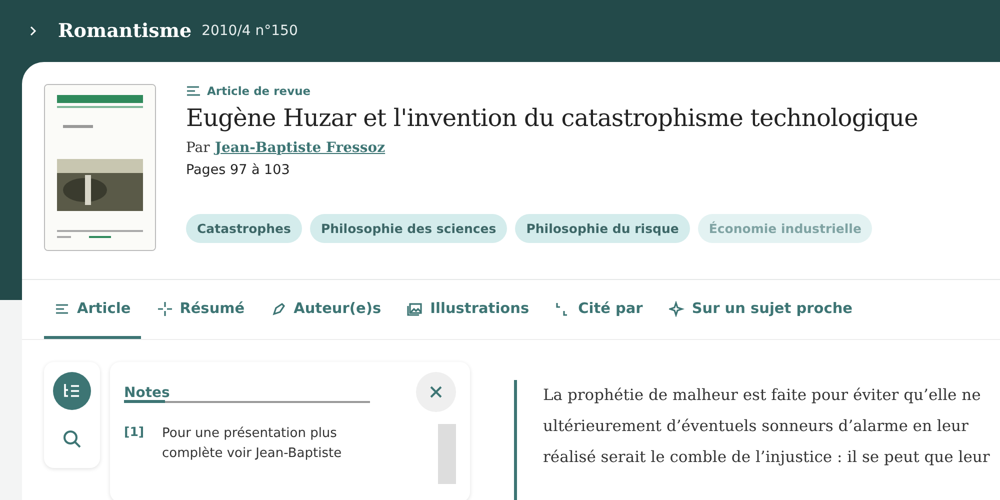  What do you see at coordinates (238, 170) in the screenshot?
I see `page-range: Pages 97 à 103` at bounding box center [238, 170].